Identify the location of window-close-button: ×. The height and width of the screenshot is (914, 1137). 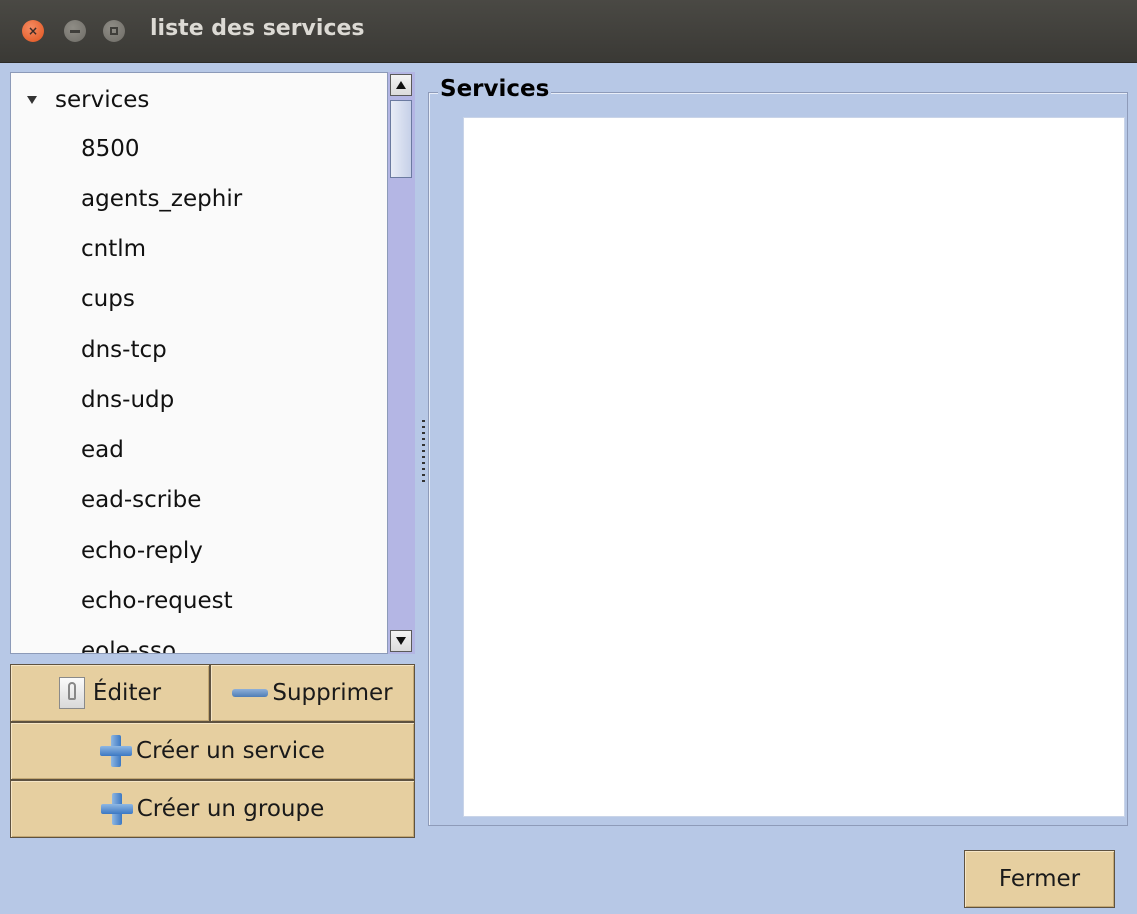
(33, 31).